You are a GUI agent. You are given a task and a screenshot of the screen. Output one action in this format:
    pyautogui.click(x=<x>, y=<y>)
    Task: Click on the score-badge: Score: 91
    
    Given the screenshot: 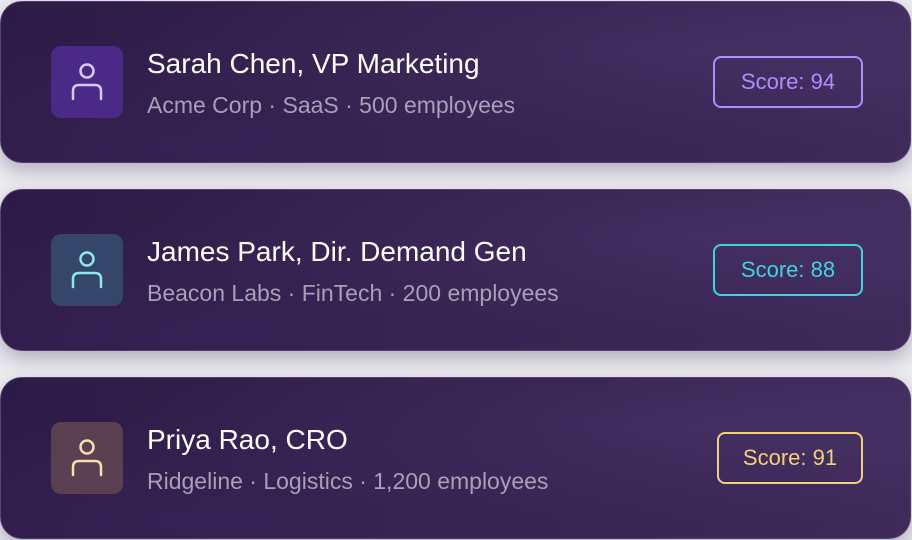 What is the action you would take?
    pyautogui.click(x=790, y=458)
    